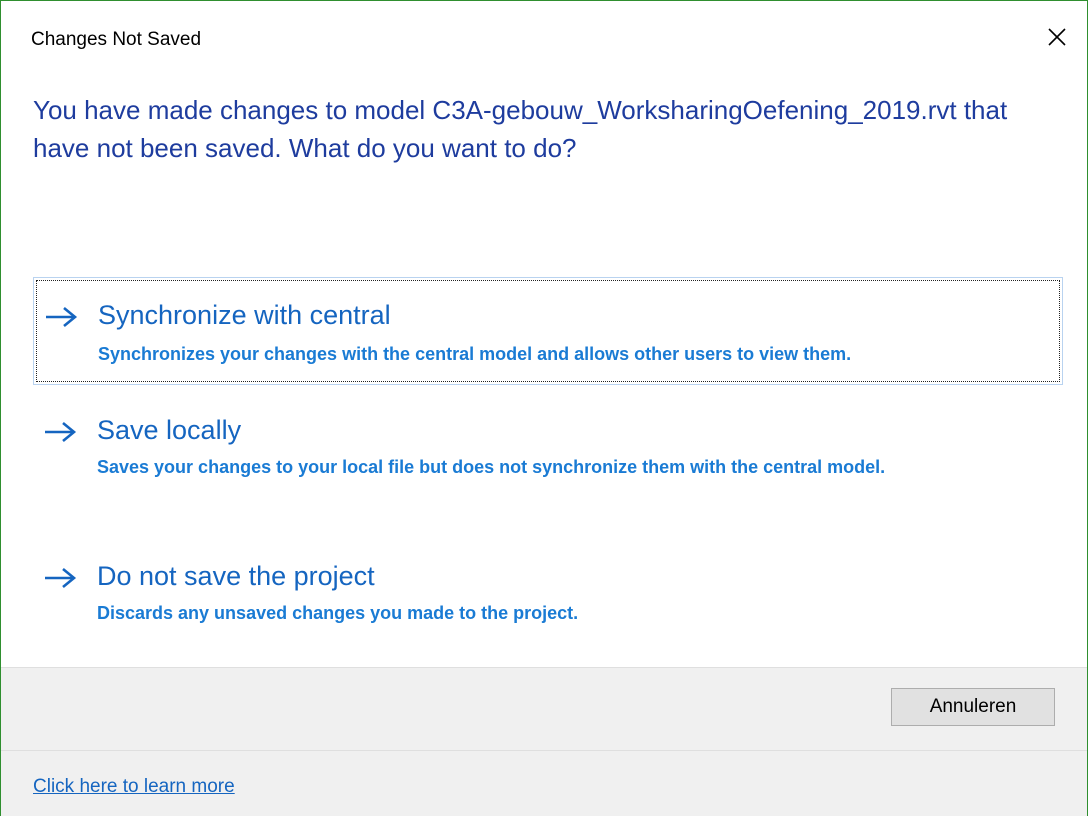 This screenshot has height=816, width=1088. Describe the element at coordinates (973, 707) in the screenshot. I see `cancel-button: Annuleren` at that location.